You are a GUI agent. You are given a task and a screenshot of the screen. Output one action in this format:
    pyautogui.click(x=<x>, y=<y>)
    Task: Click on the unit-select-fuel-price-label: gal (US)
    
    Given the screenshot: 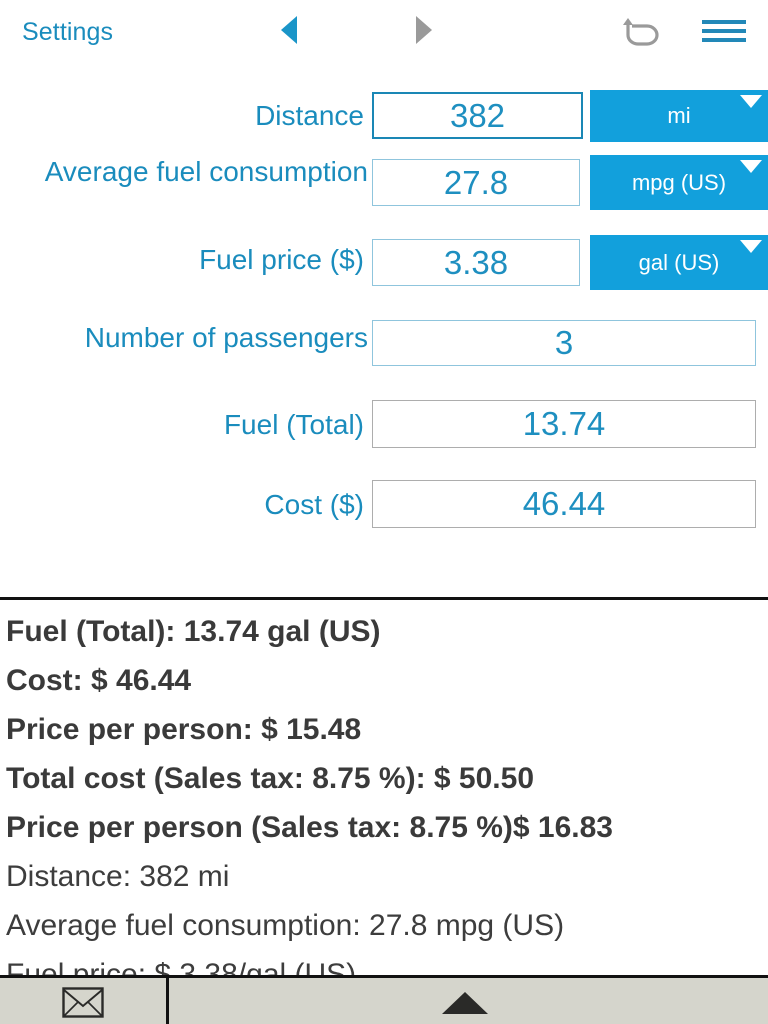 What is the action you would take?
    pyautogui.click(x=679, y=262)
    